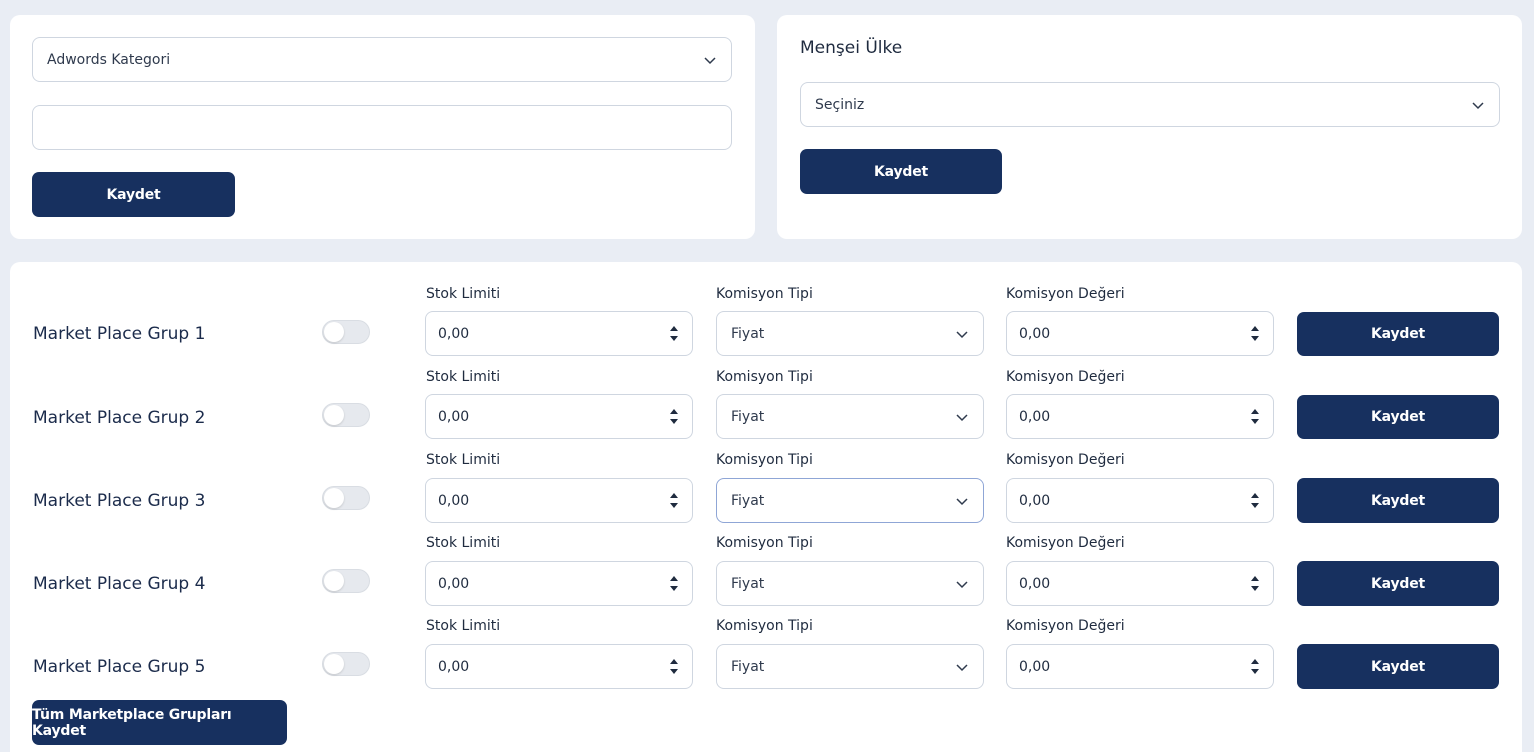  What do you see at coordinates (840, 104) in the screenshot?
I see `origin-country-value: Seçiniz` at bounding box center [840, 104].